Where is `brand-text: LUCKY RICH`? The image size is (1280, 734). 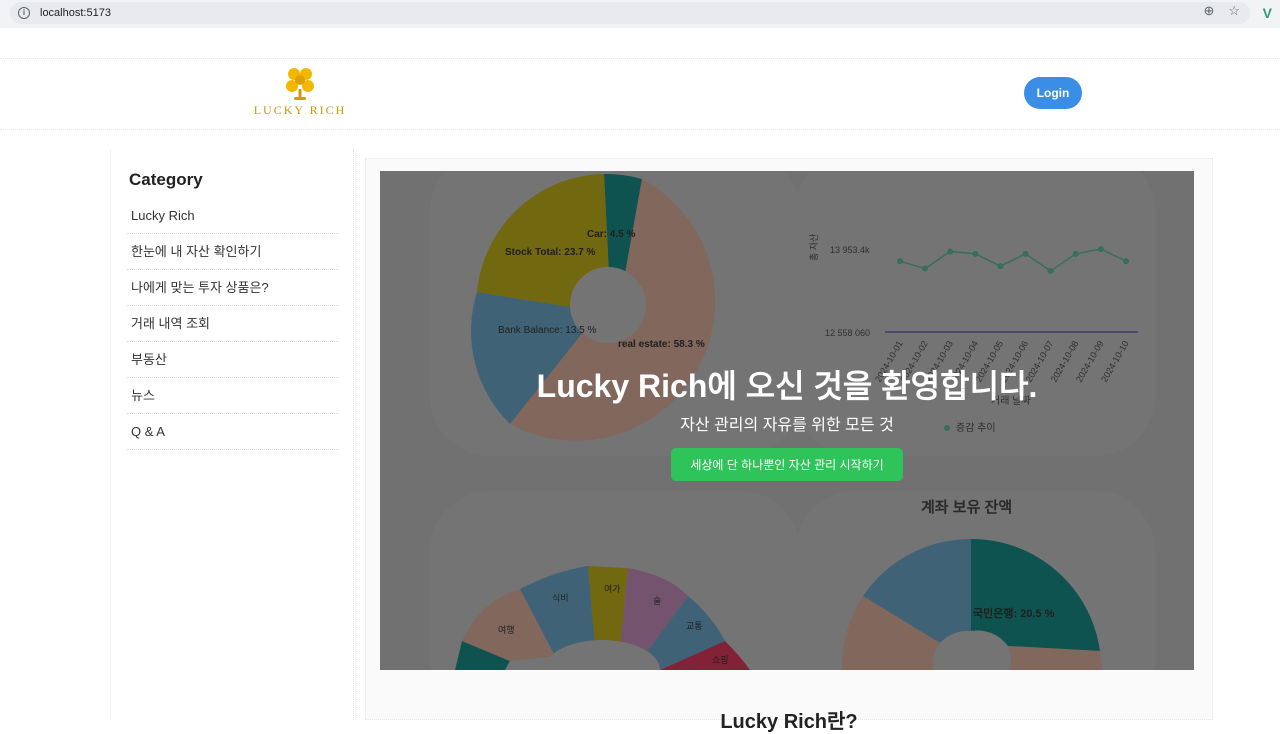 brand-text: LUCKY RICH is located at coordinates (300, 110).